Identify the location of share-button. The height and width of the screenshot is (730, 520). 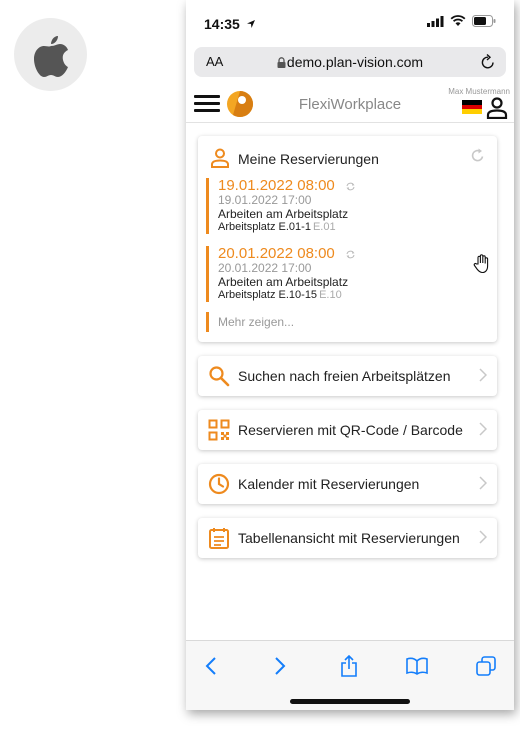
(349, 666).